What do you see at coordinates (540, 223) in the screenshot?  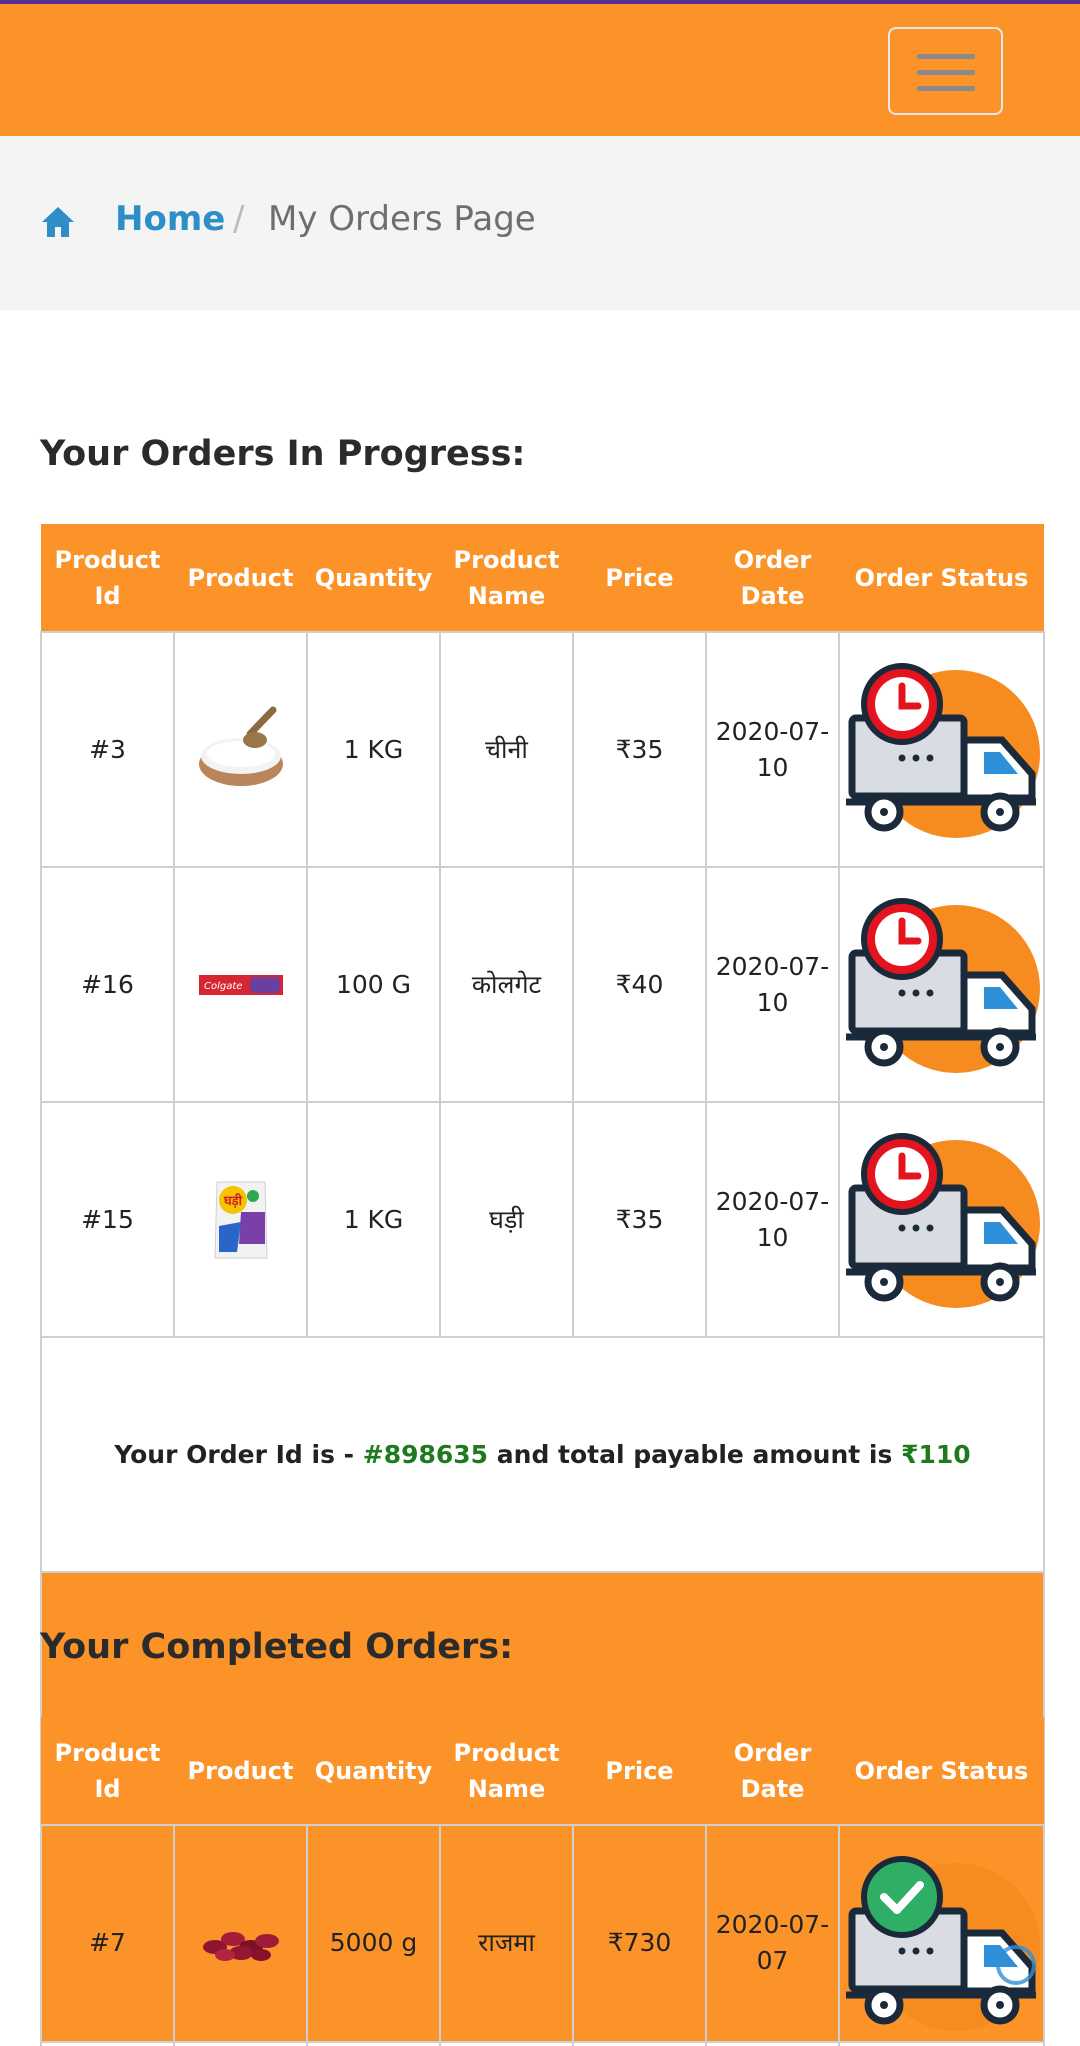 I see `breadcrumb: Home / My Orders Page` at bounding box center [540, 223].